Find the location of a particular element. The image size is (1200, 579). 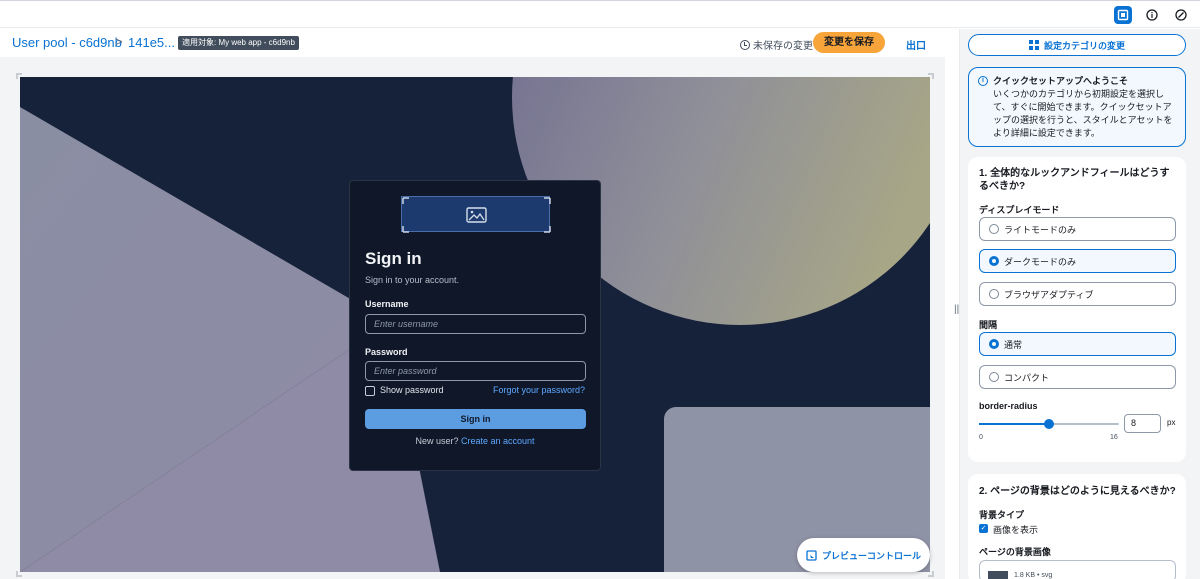

slider-handle is located at coordinates (1049, 424).